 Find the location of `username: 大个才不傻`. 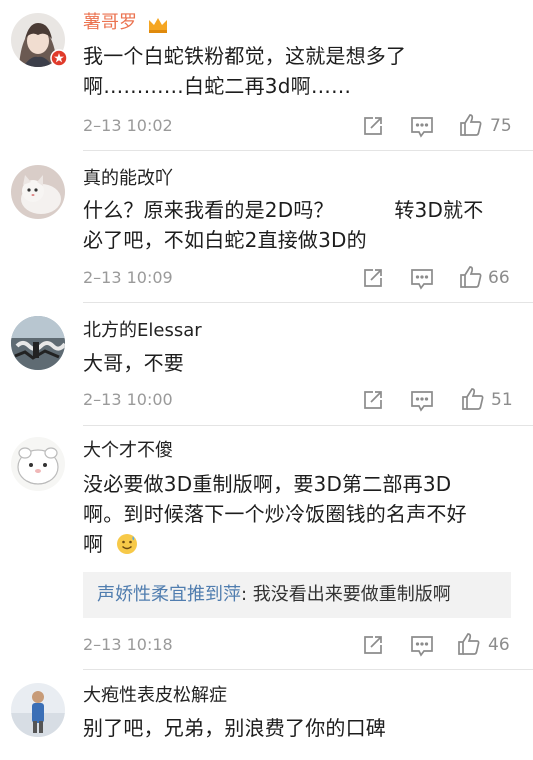

username: 大个才不傻 is located at coordinates (128, 451).